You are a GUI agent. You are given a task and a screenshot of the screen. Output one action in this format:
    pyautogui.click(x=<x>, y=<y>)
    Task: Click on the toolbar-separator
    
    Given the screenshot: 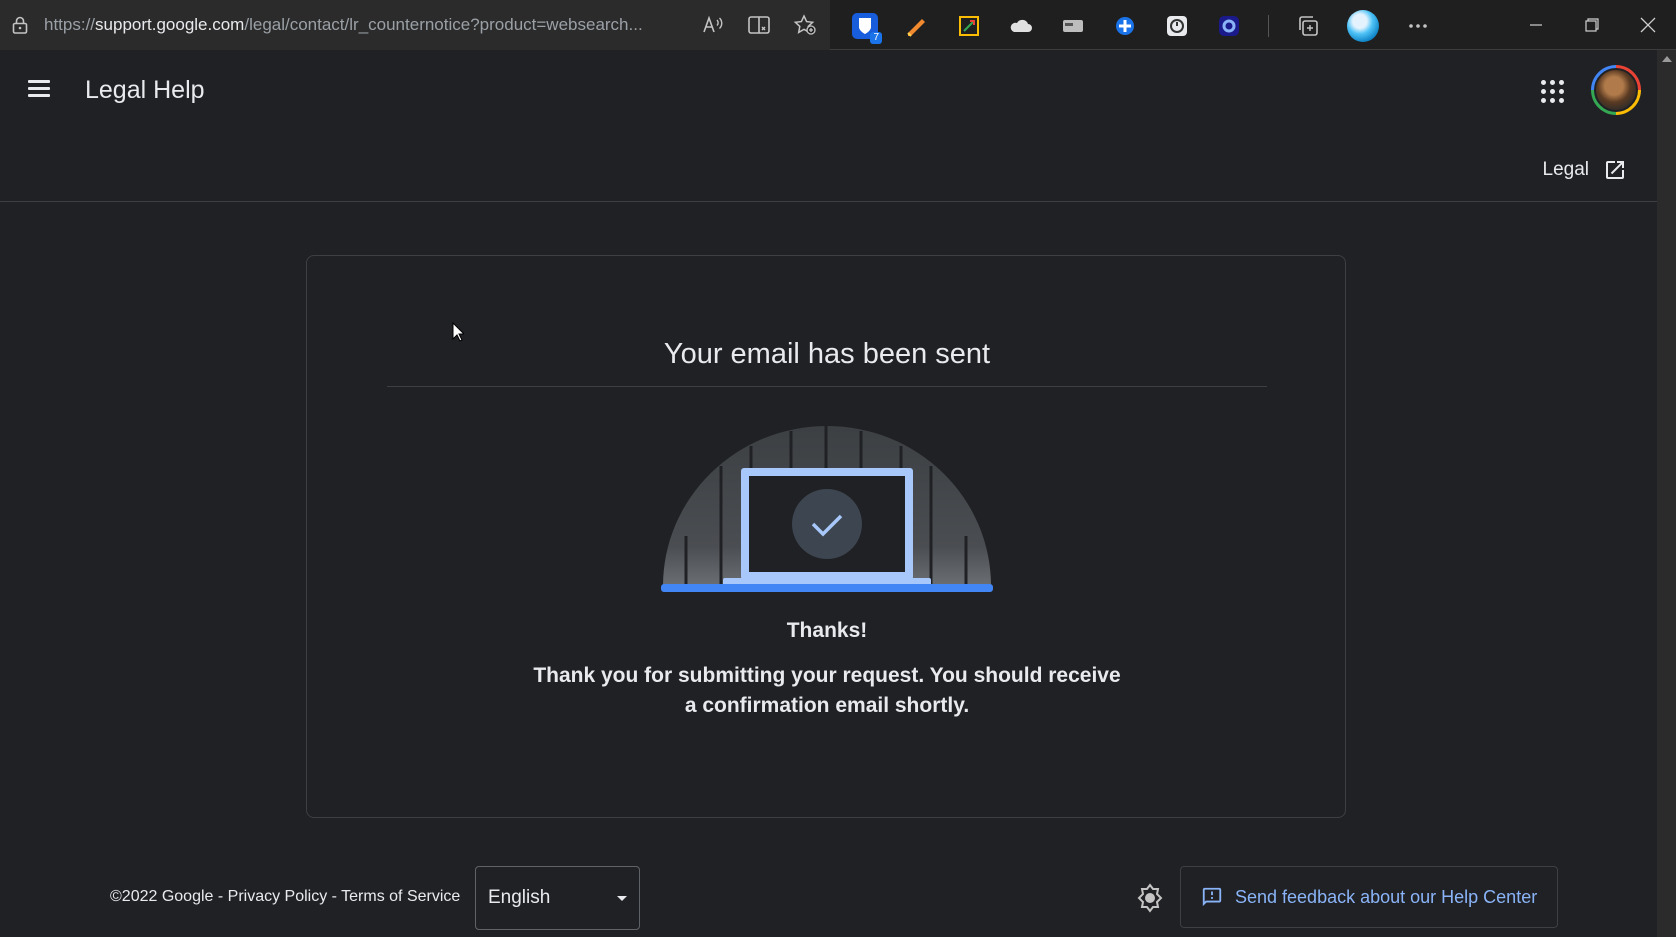 What is the action you would take?
    pyautogui.click(x=1268, y=26)
    